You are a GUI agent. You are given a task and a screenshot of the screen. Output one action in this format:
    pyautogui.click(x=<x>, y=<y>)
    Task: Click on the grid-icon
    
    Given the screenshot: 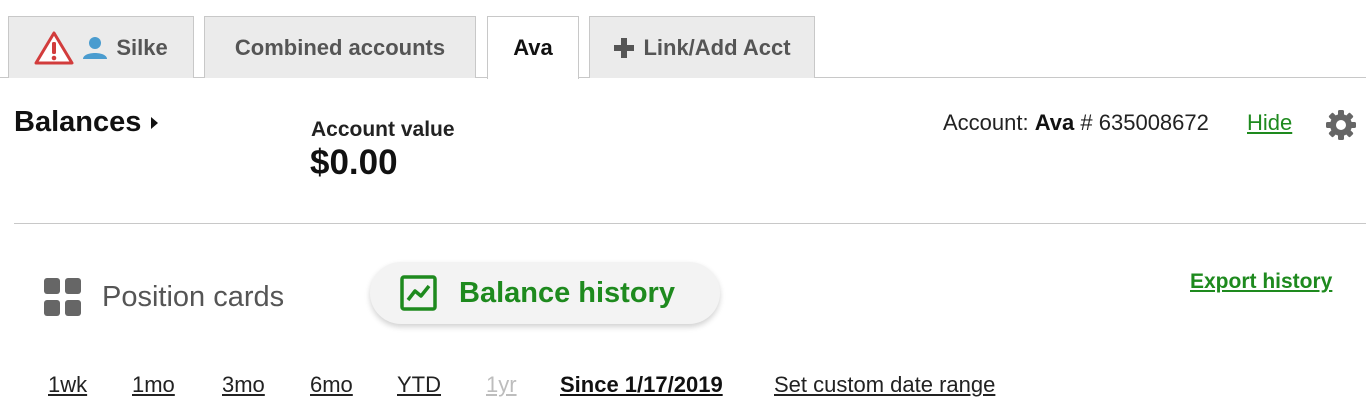 What is the action you would take?
    pyautogui.click(x=63, y=297)
    